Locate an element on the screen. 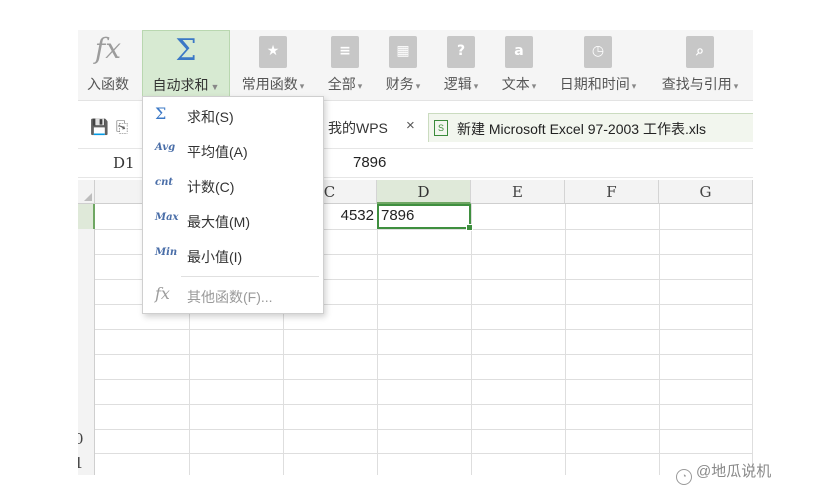  watermark: ◔ @地瓜说机 is located at coordinates (723, 472).